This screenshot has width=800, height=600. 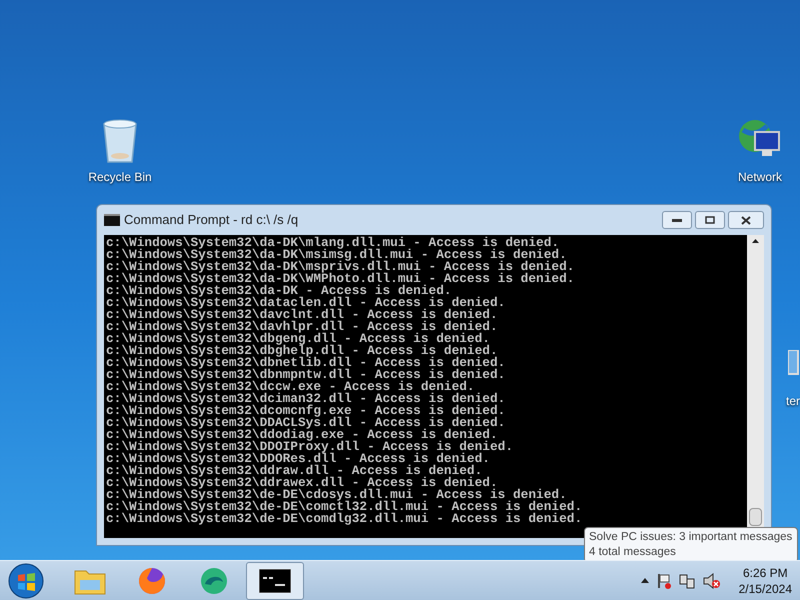 What do you see at coordinates (306, 363) in the screenshot?
I see `console-line: c:\Windows\System32\dbnetlib.dll - Access is denied.` at bounding box center [306, 363].